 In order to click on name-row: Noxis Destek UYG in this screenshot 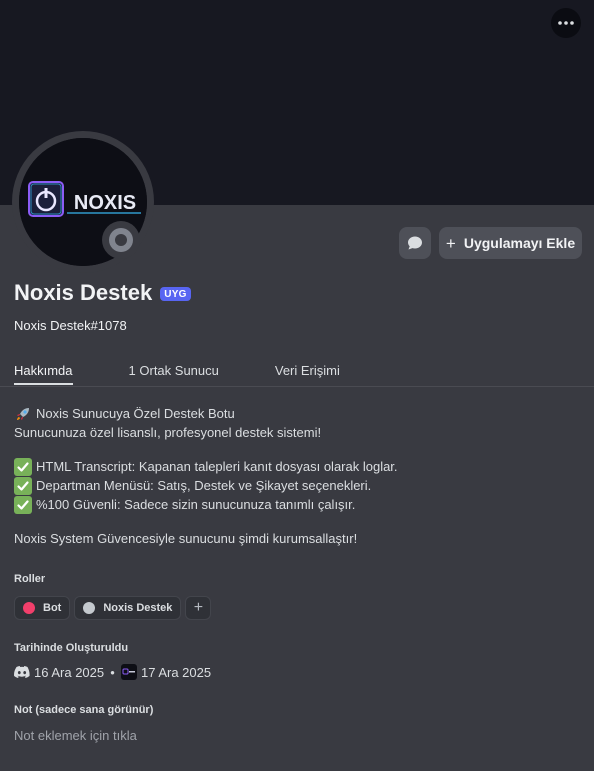, I will do `click(102, 293)`.